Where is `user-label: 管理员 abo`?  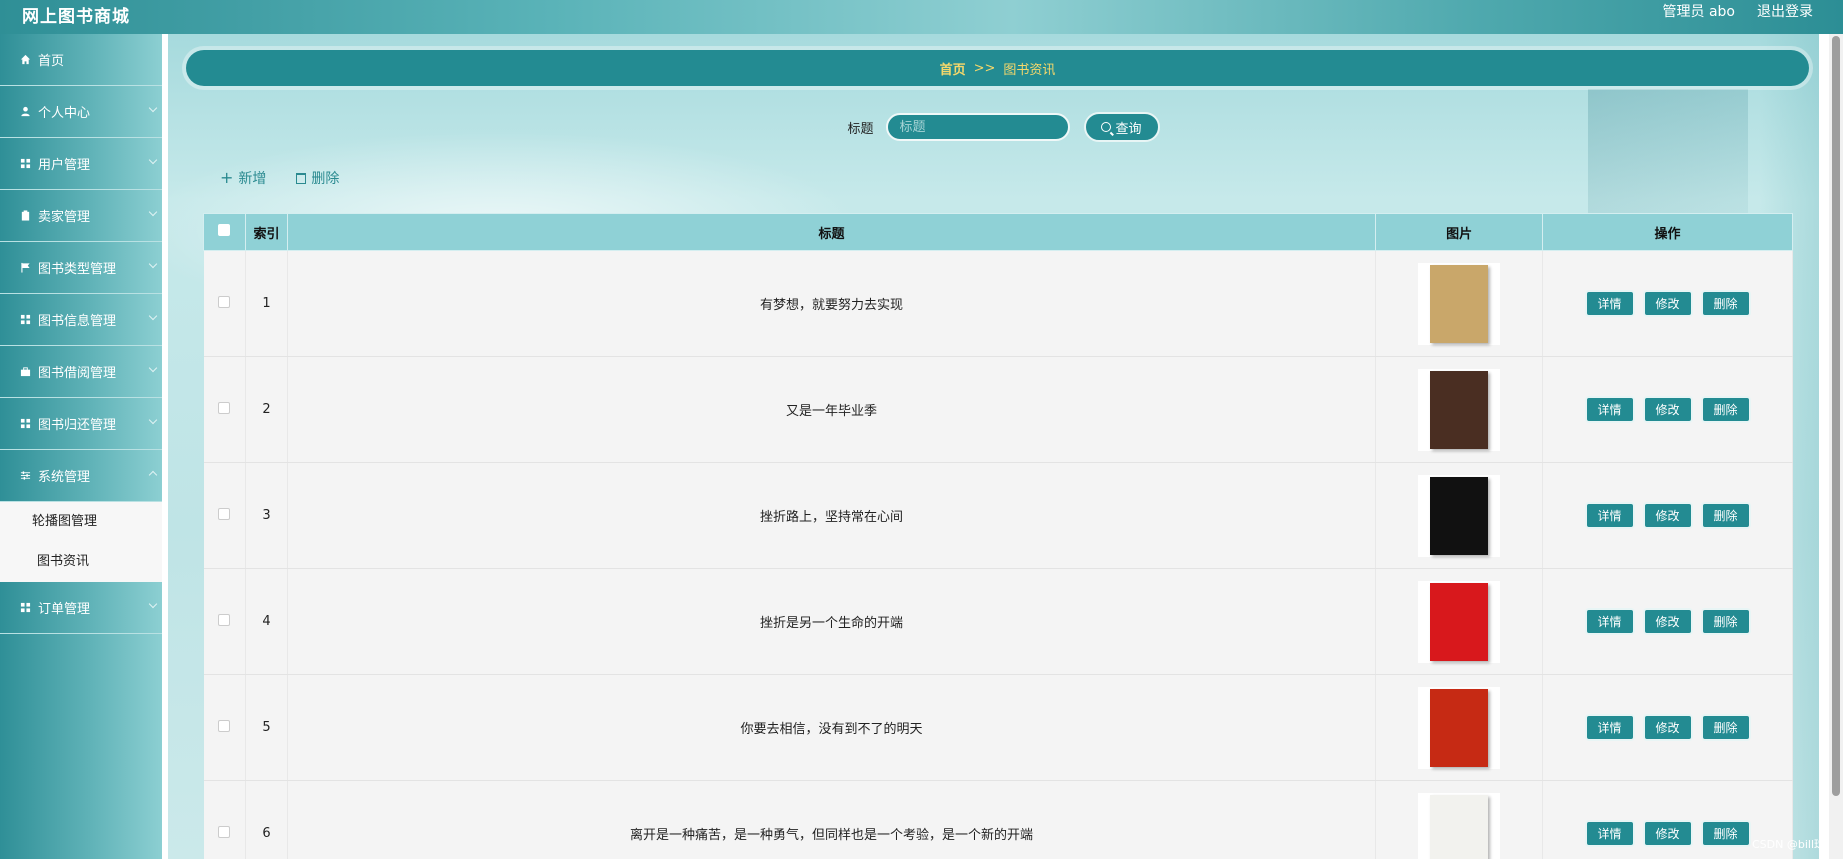 user-label: 管理员 abo is located at coordinates (1699, 11).